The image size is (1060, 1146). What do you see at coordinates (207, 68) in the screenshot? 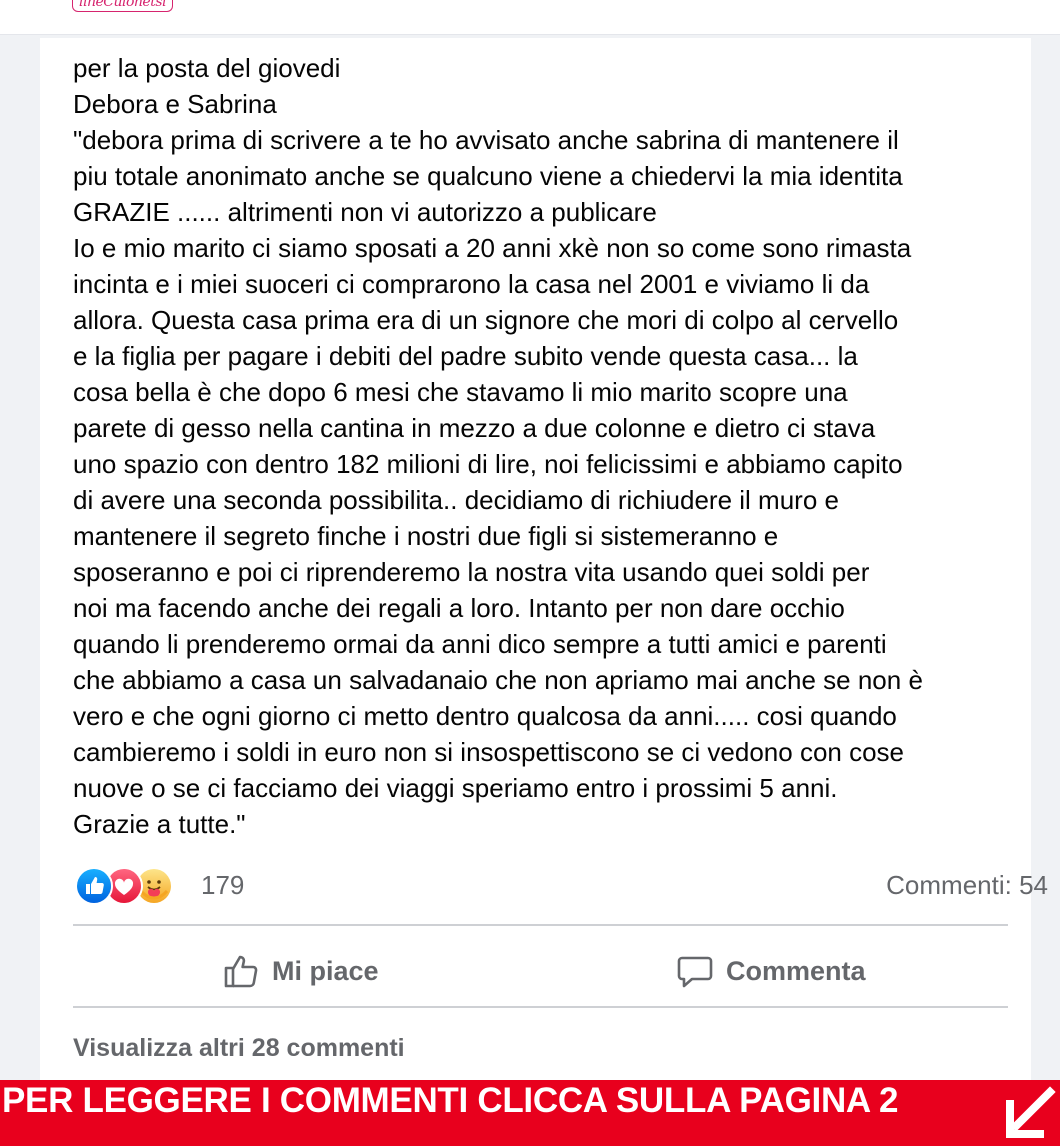
I see `post-text-line: per la posta del giovedi` at bounding box center [207, 68].